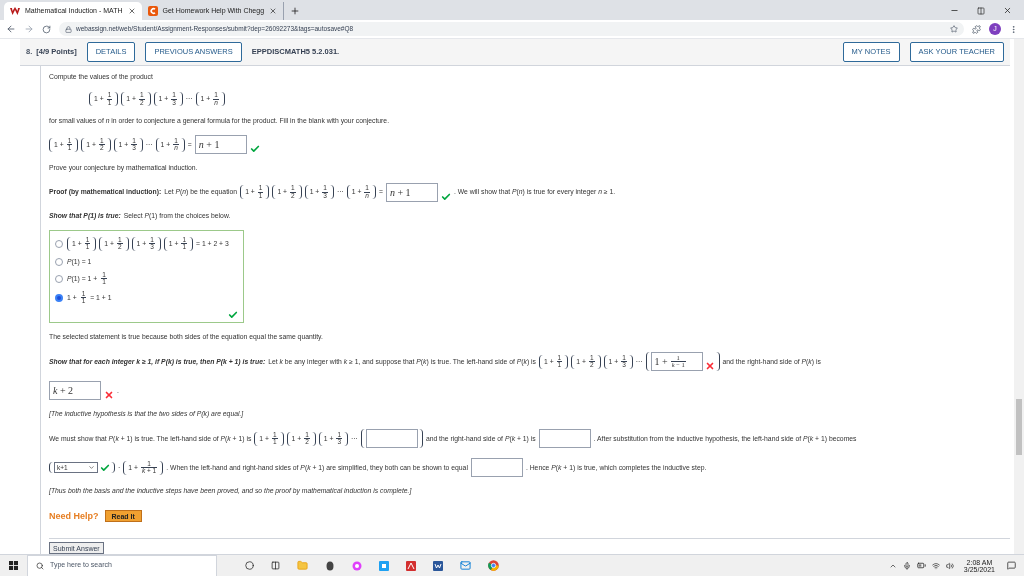 This screenshot has width=1024, height=576. Describe the element at coordinates (438, 565) in the screenshot. I see `document-icon` at that location.